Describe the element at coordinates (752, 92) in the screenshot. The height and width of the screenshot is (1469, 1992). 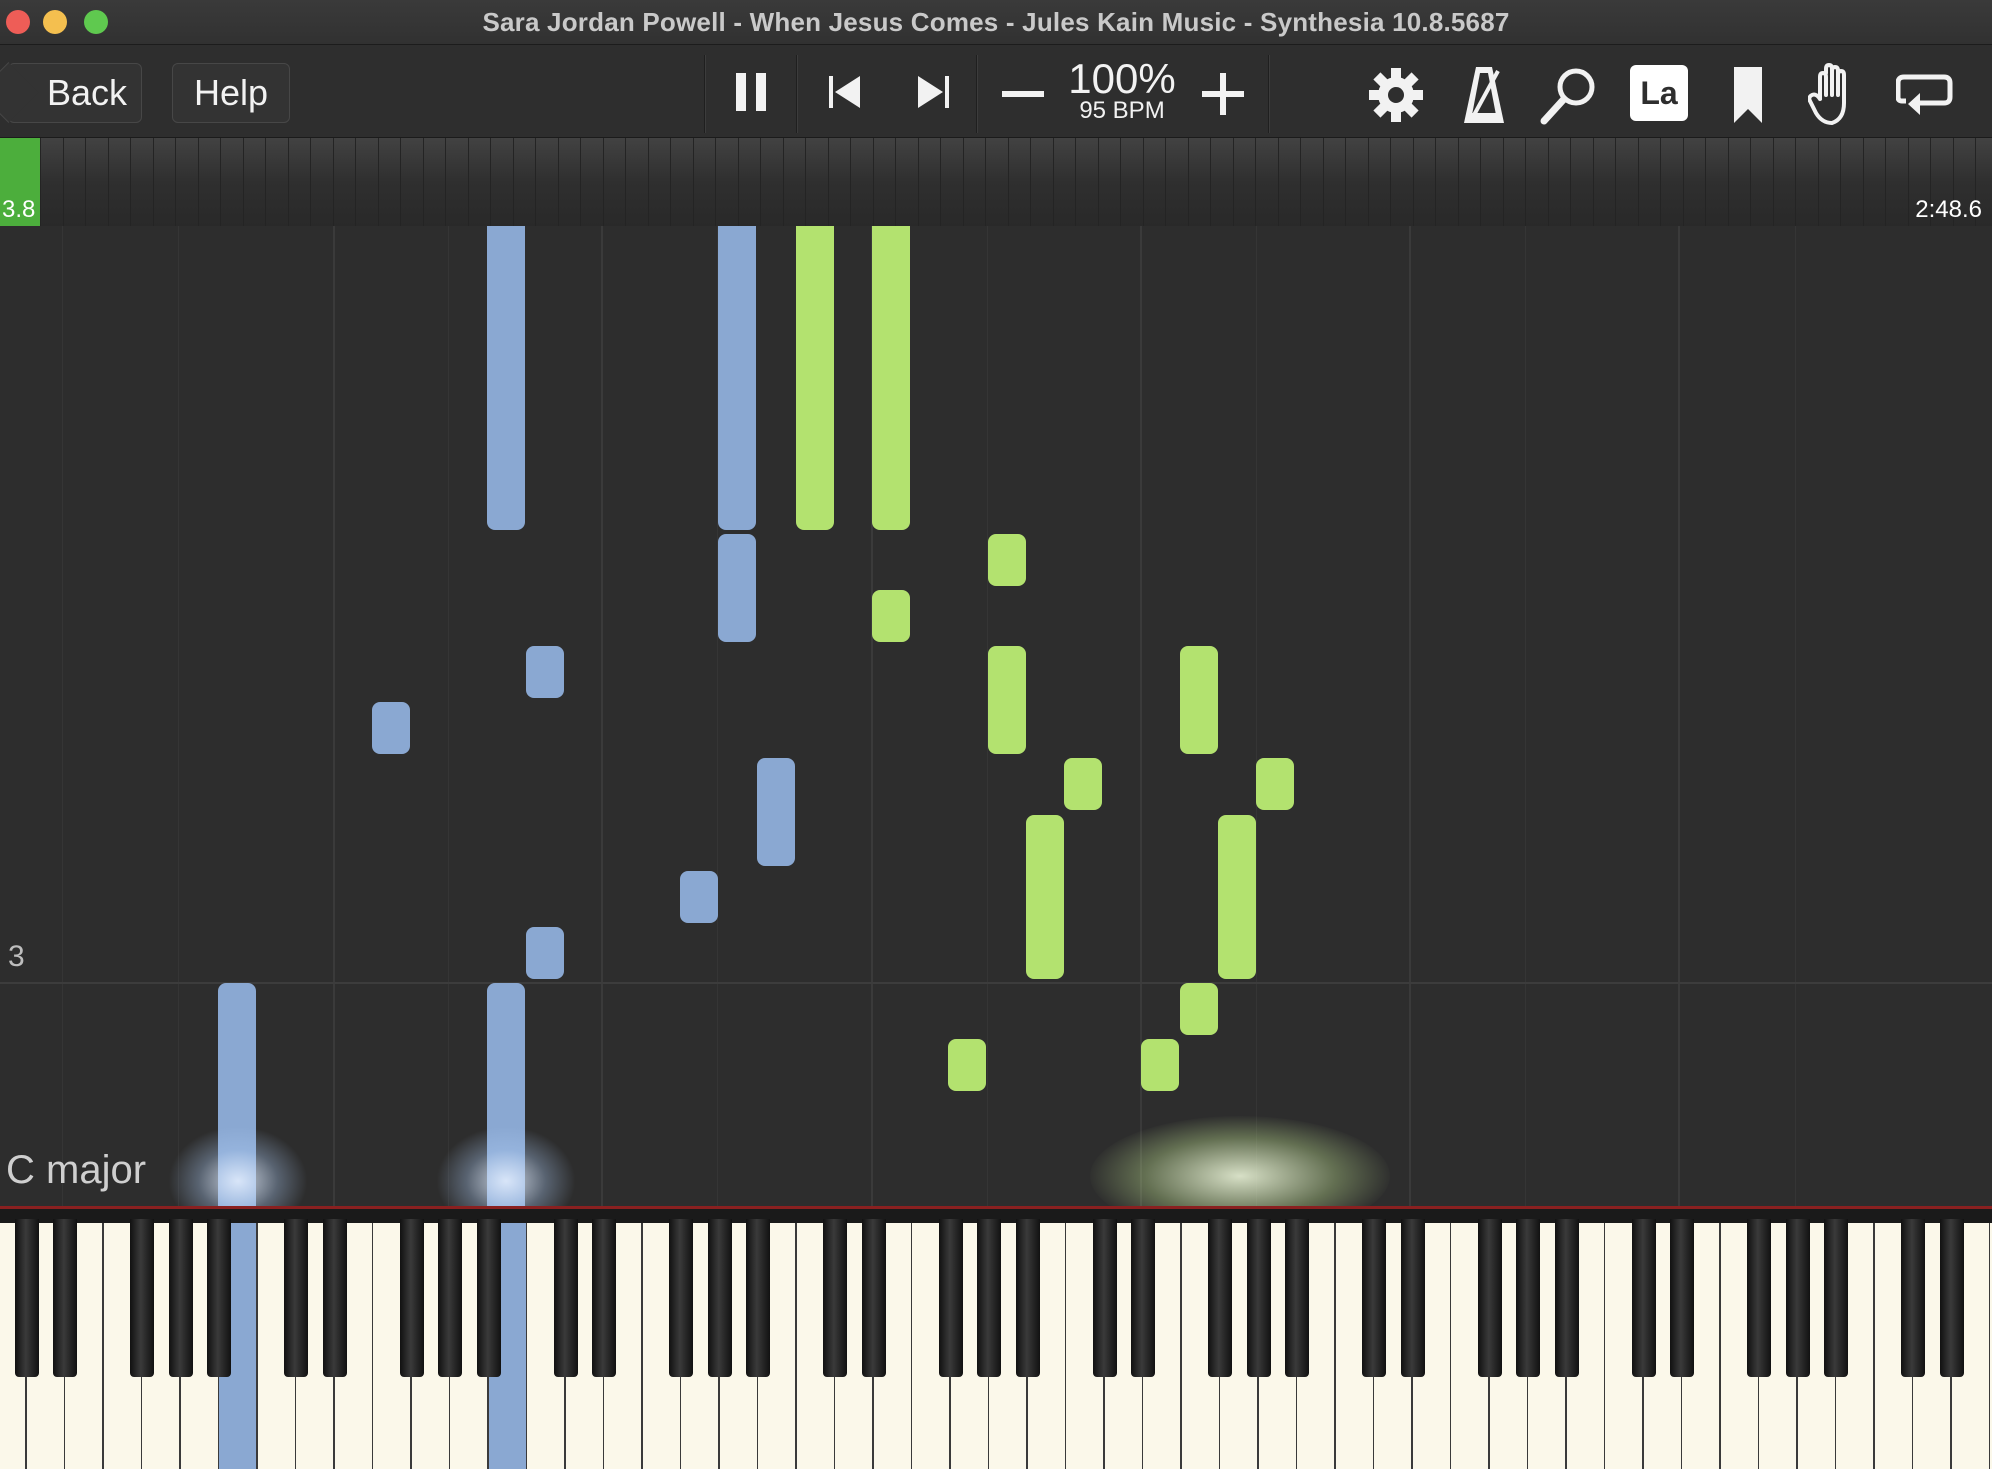
I see `pause-icon` at that location.